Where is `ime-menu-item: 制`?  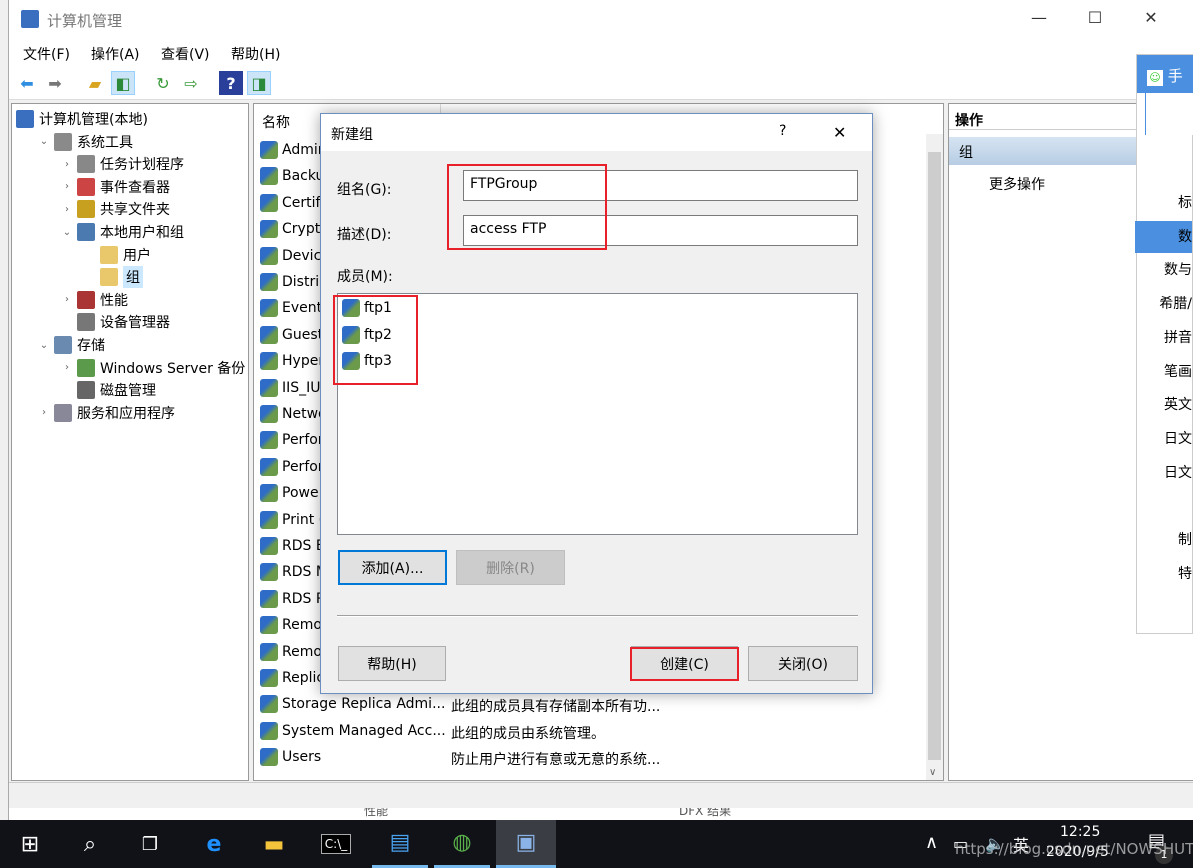 ime-menu-item: 制 is located at coordinates (1163, 540).